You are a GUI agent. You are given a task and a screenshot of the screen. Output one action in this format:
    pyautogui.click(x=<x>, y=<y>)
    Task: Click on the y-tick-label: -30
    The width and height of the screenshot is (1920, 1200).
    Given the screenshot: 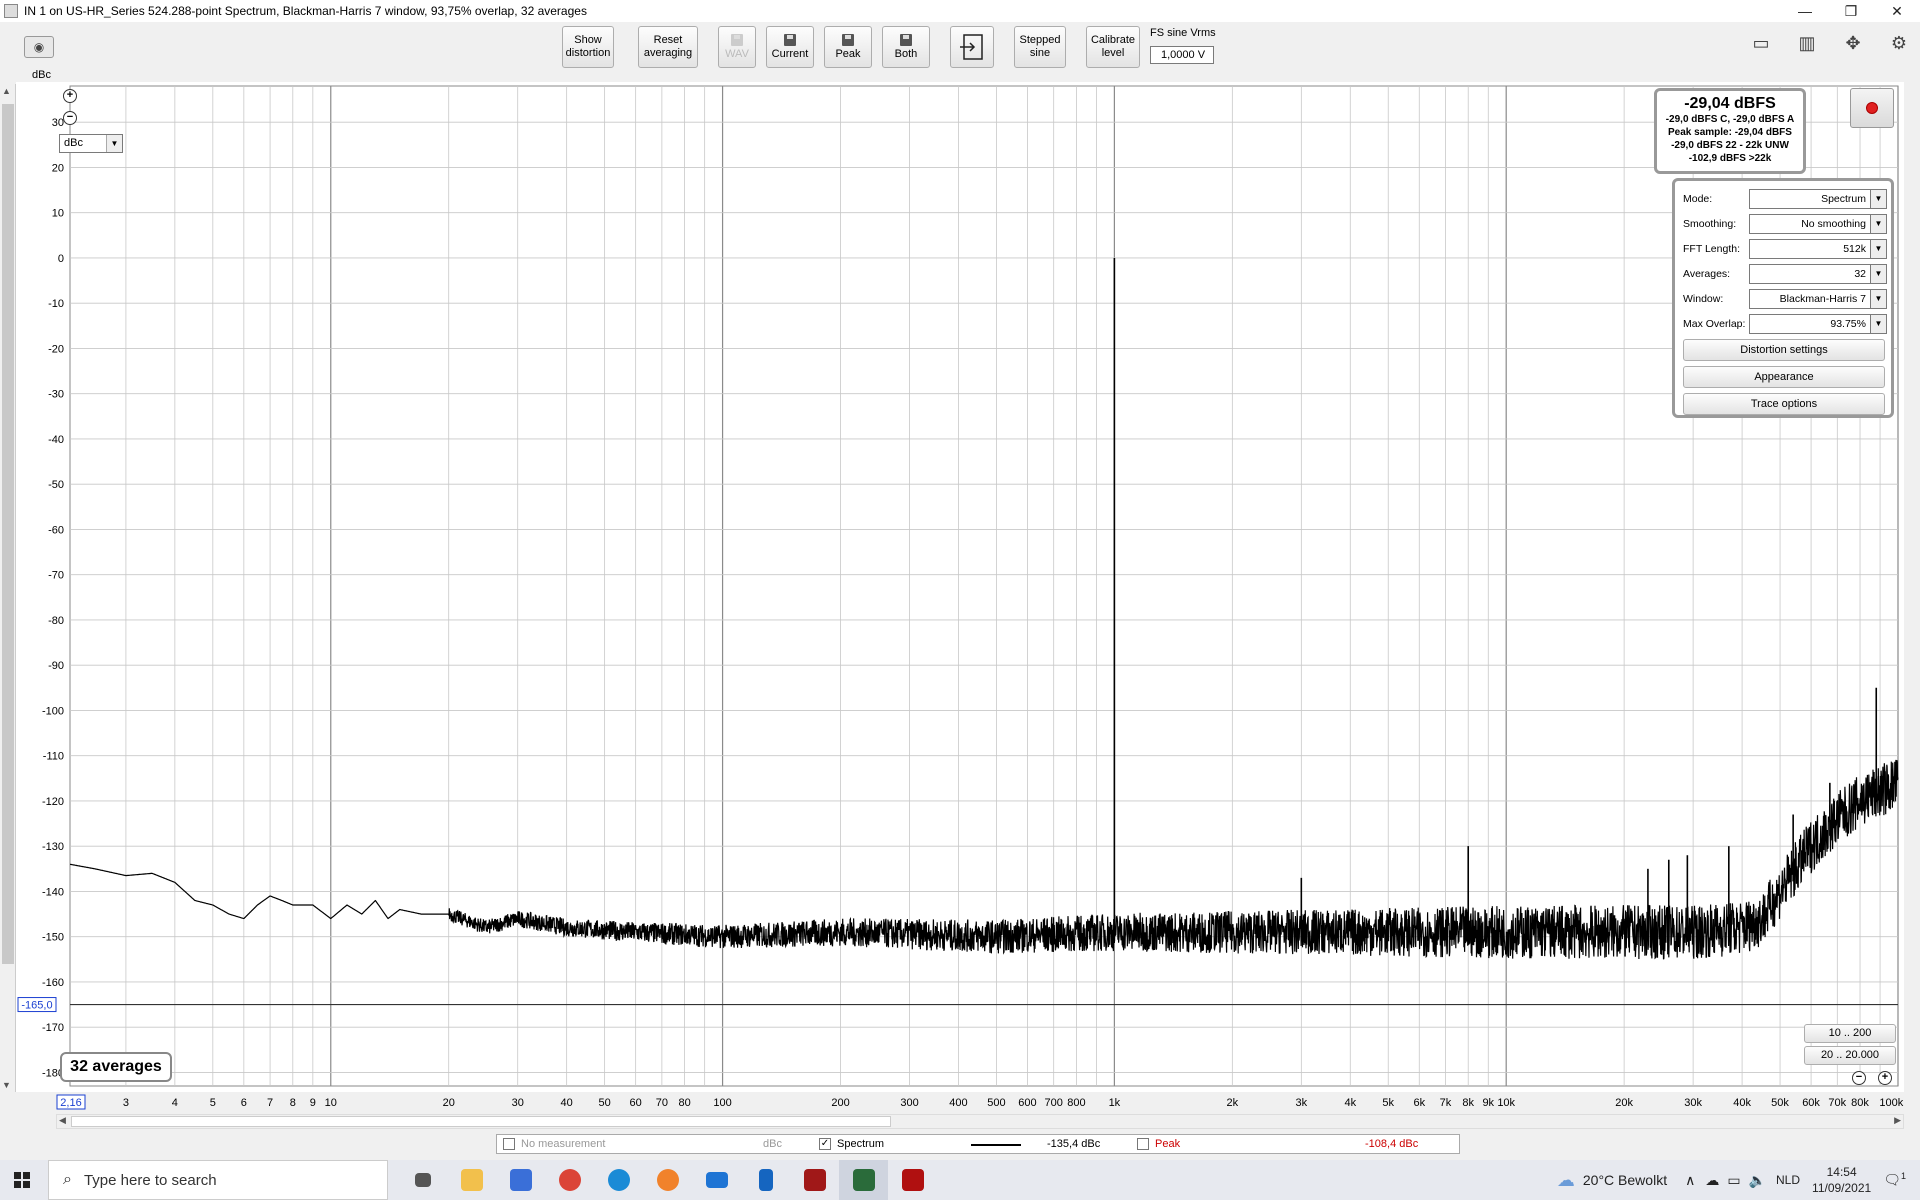 What is the action you would take?
    pyautogui.click(x=56, y=395)
    